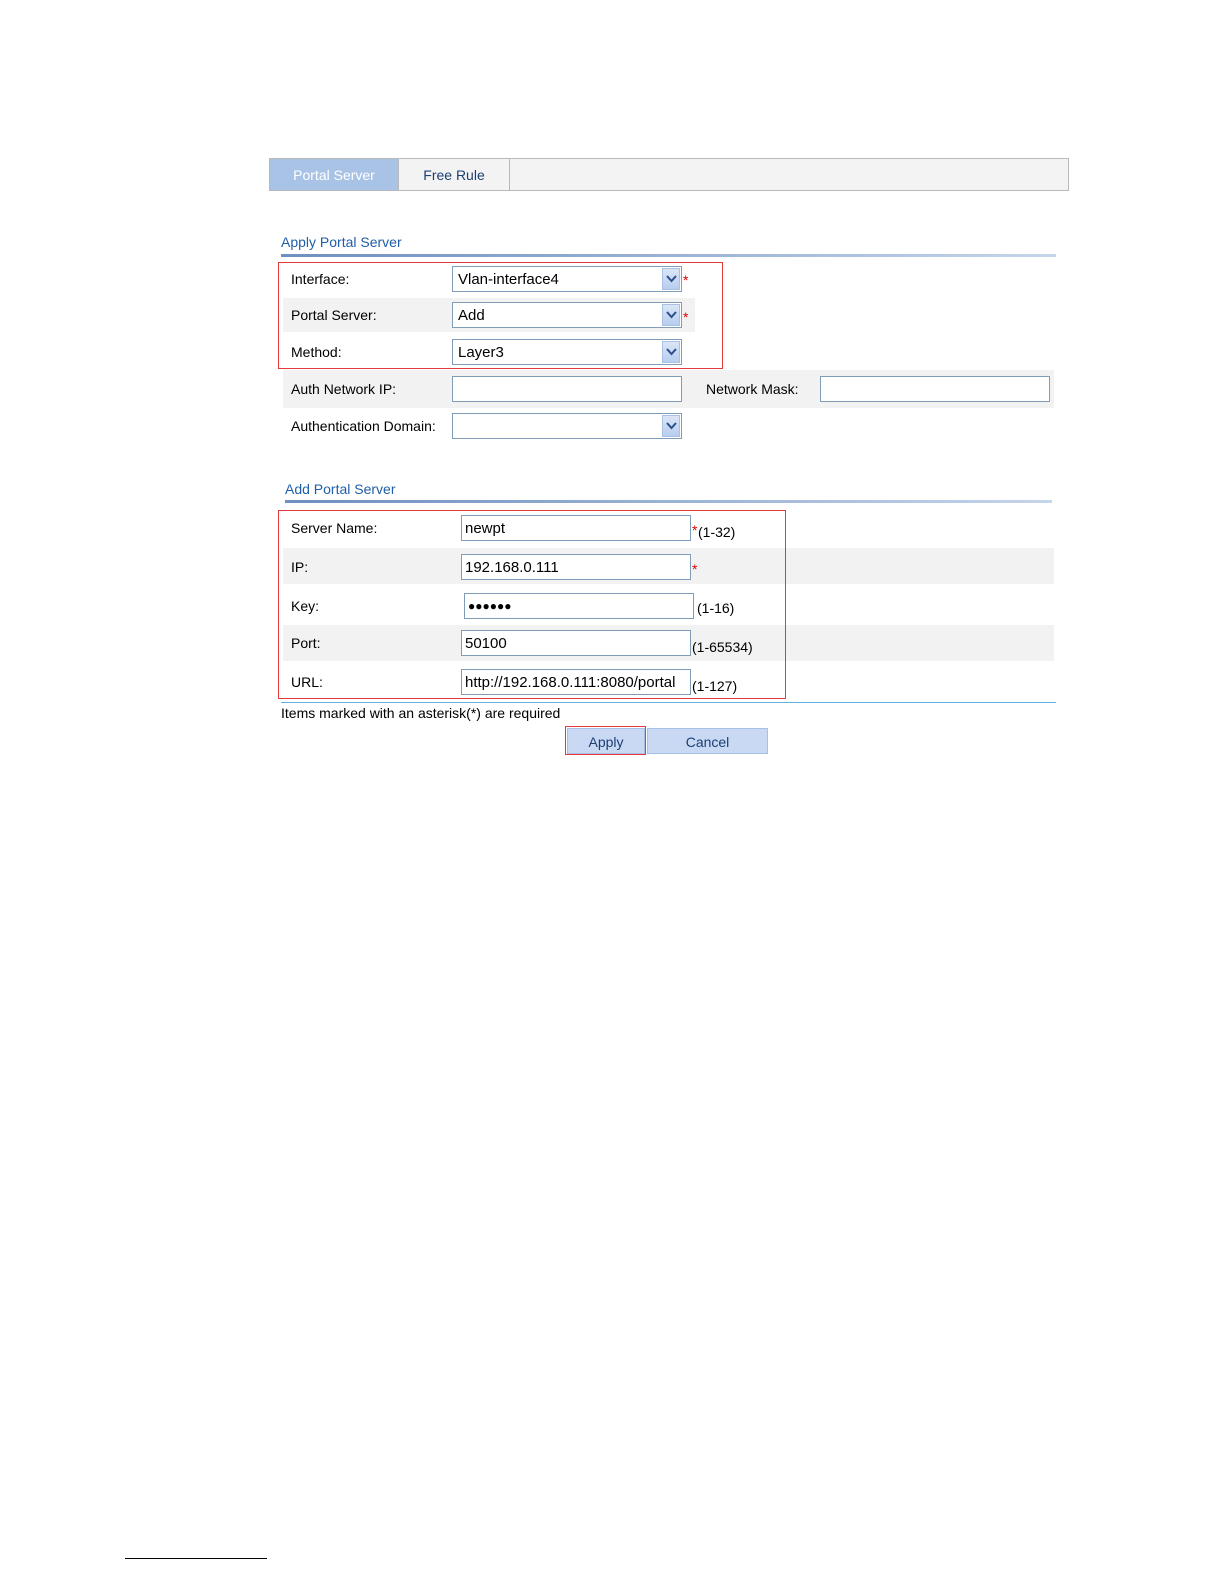  What do you see at coordinates (340, 489) in the screenshot?
I see `add-section-title: Add Portal Server` at bounding box center [340, 489].